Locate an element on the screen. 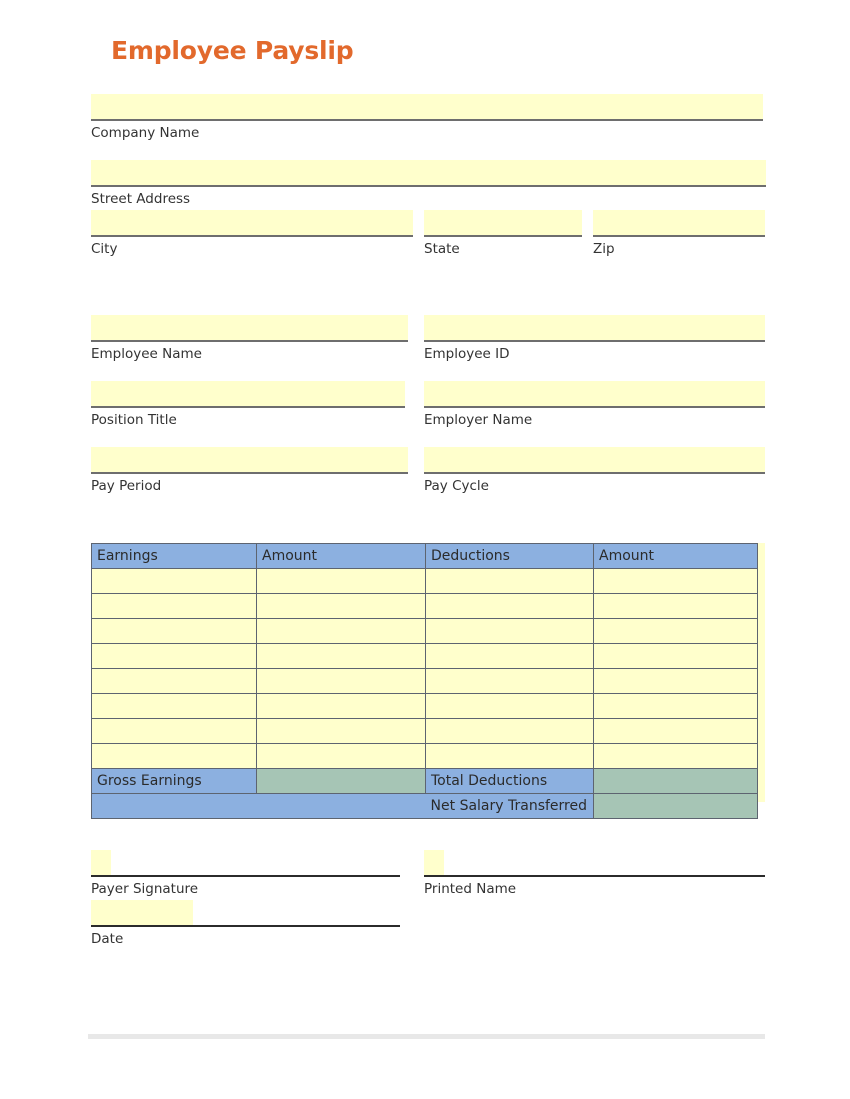 The height and width of the screenshot is (1099, 850). state-label: State is located at coordinates (442, 249).